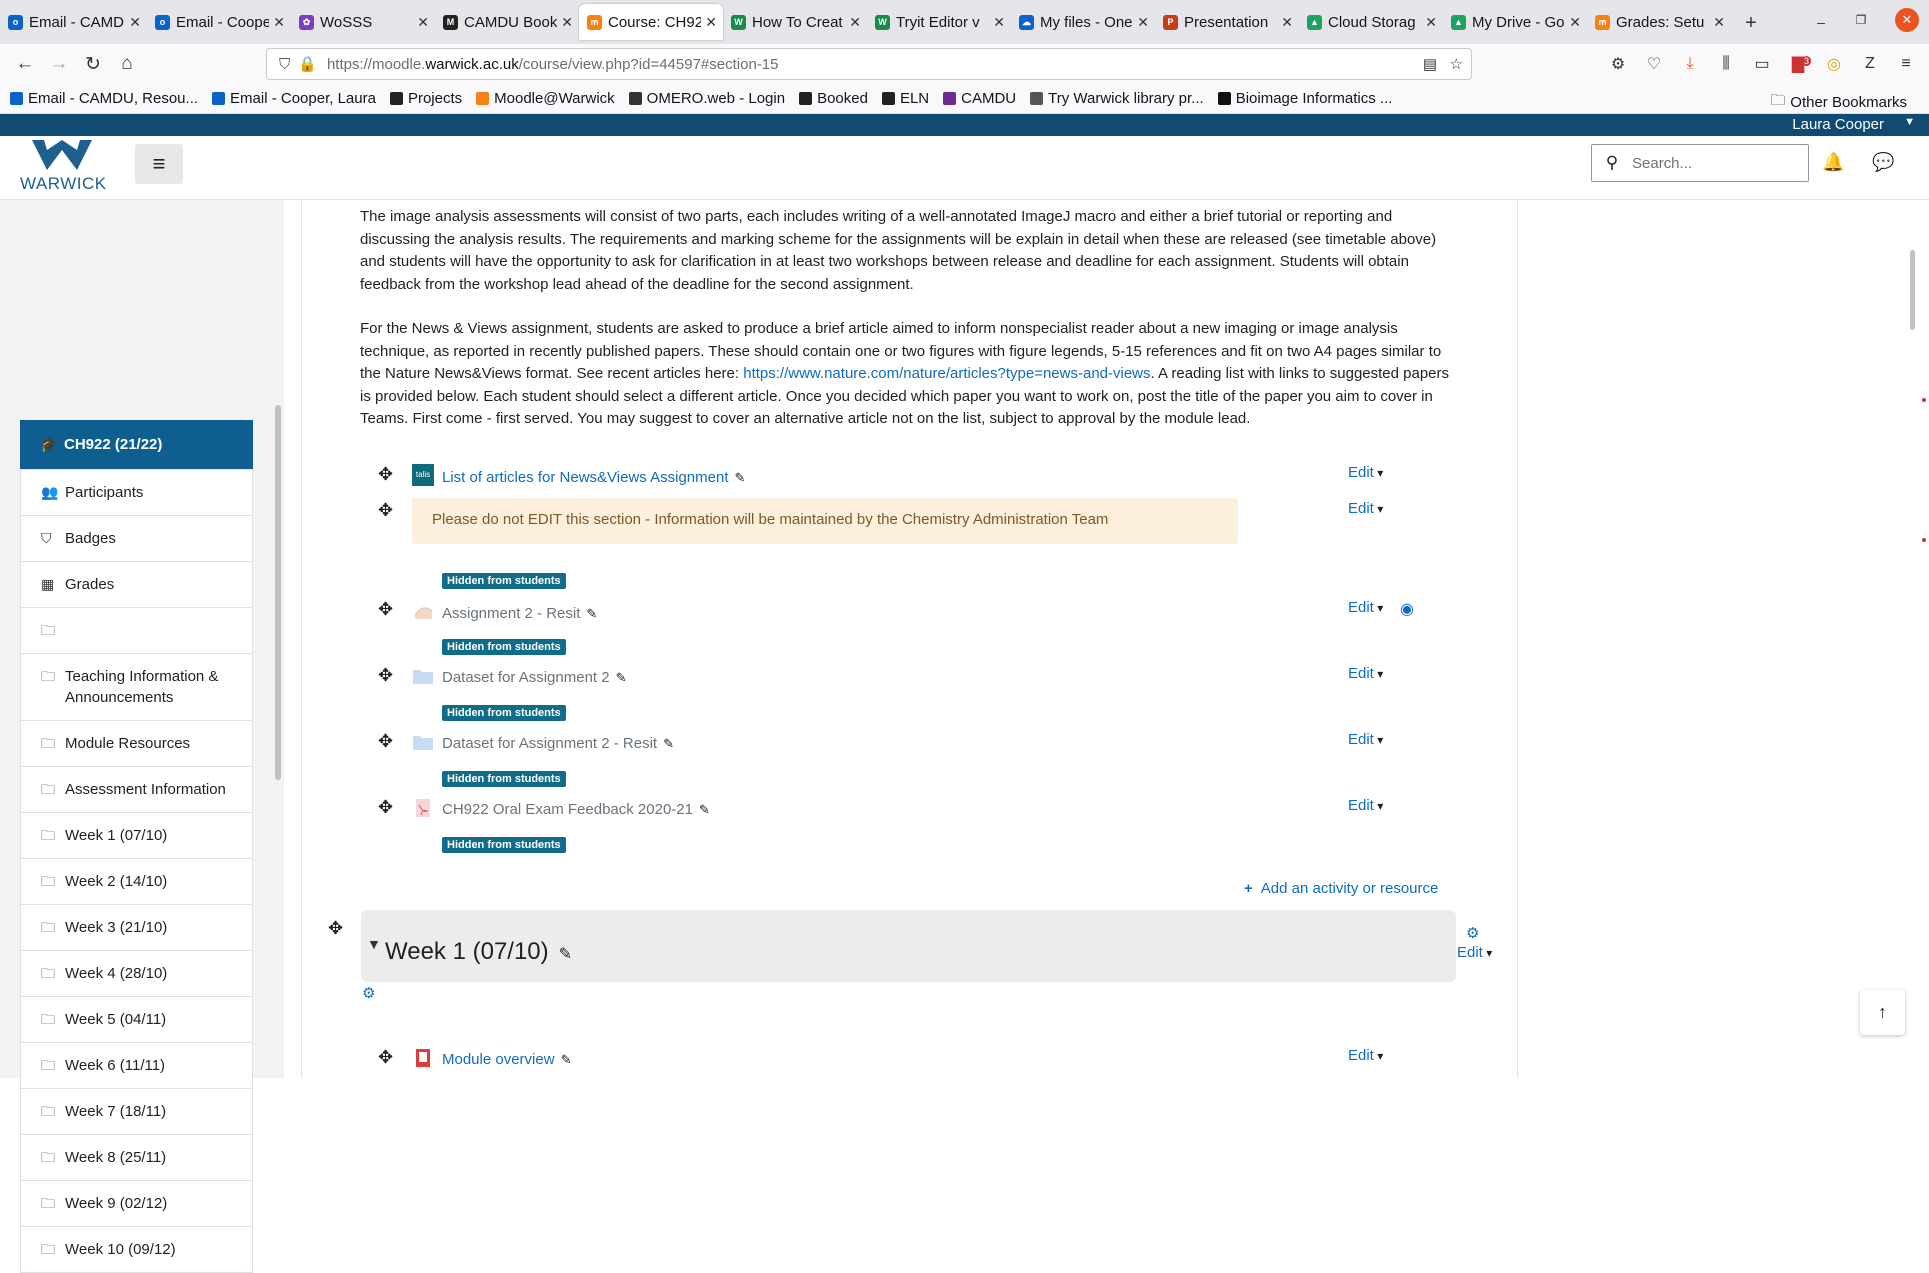 This screenshot has height=1273, width=1929. What do you see at coordinates (136, 744) in the screenshot?
I see `sidebar-item: 🗀 Module Resources` at bounding box center [136, 744].